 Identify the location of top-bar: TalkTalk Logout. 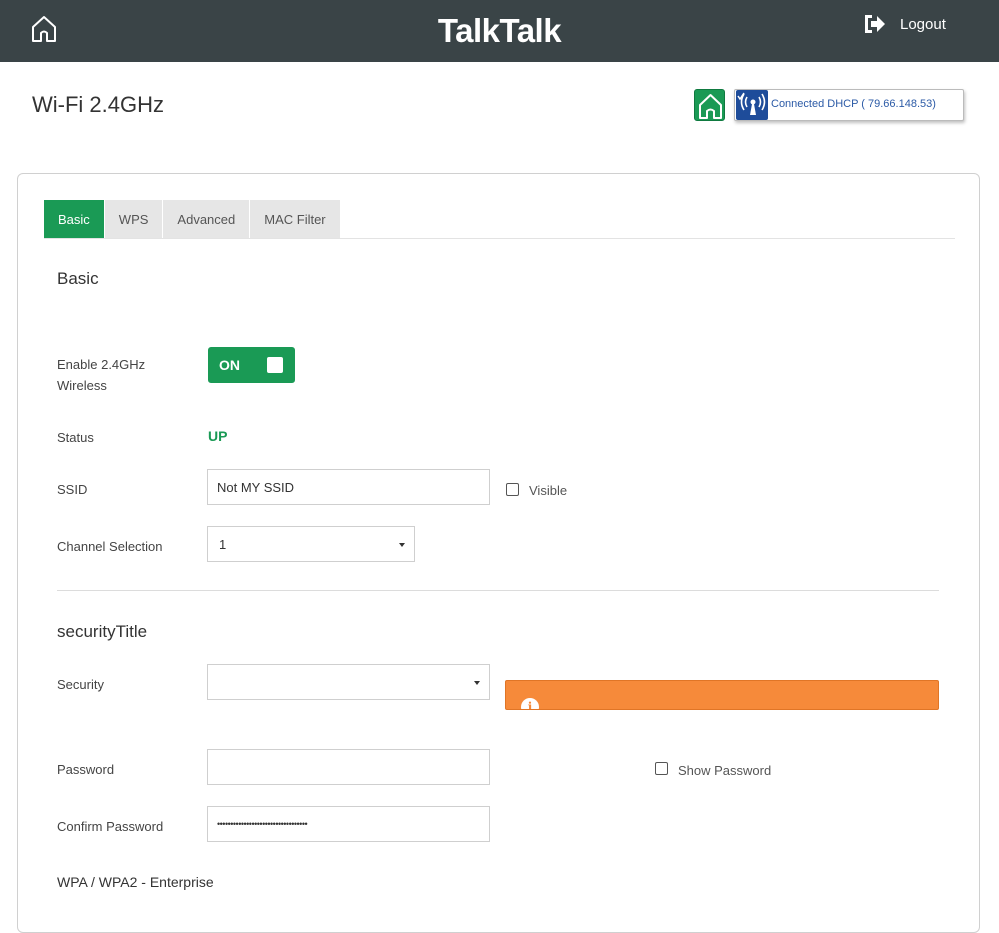
(499, 31).